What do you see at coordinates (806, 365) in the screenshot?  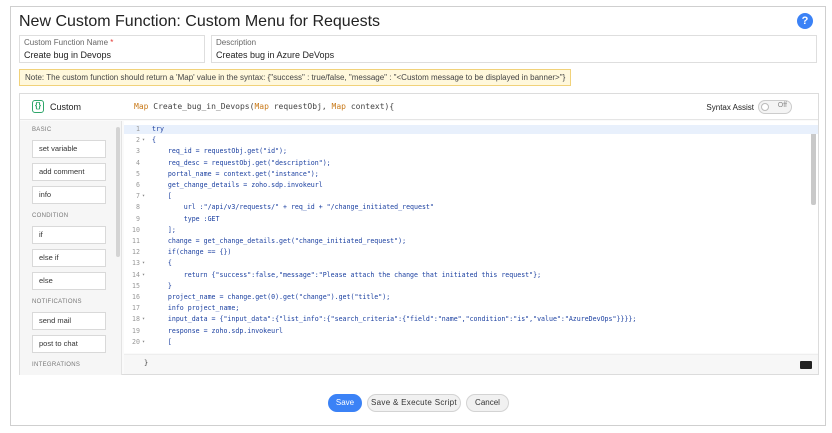 I see `keyboard-icon` at bounding box center [806, 365].